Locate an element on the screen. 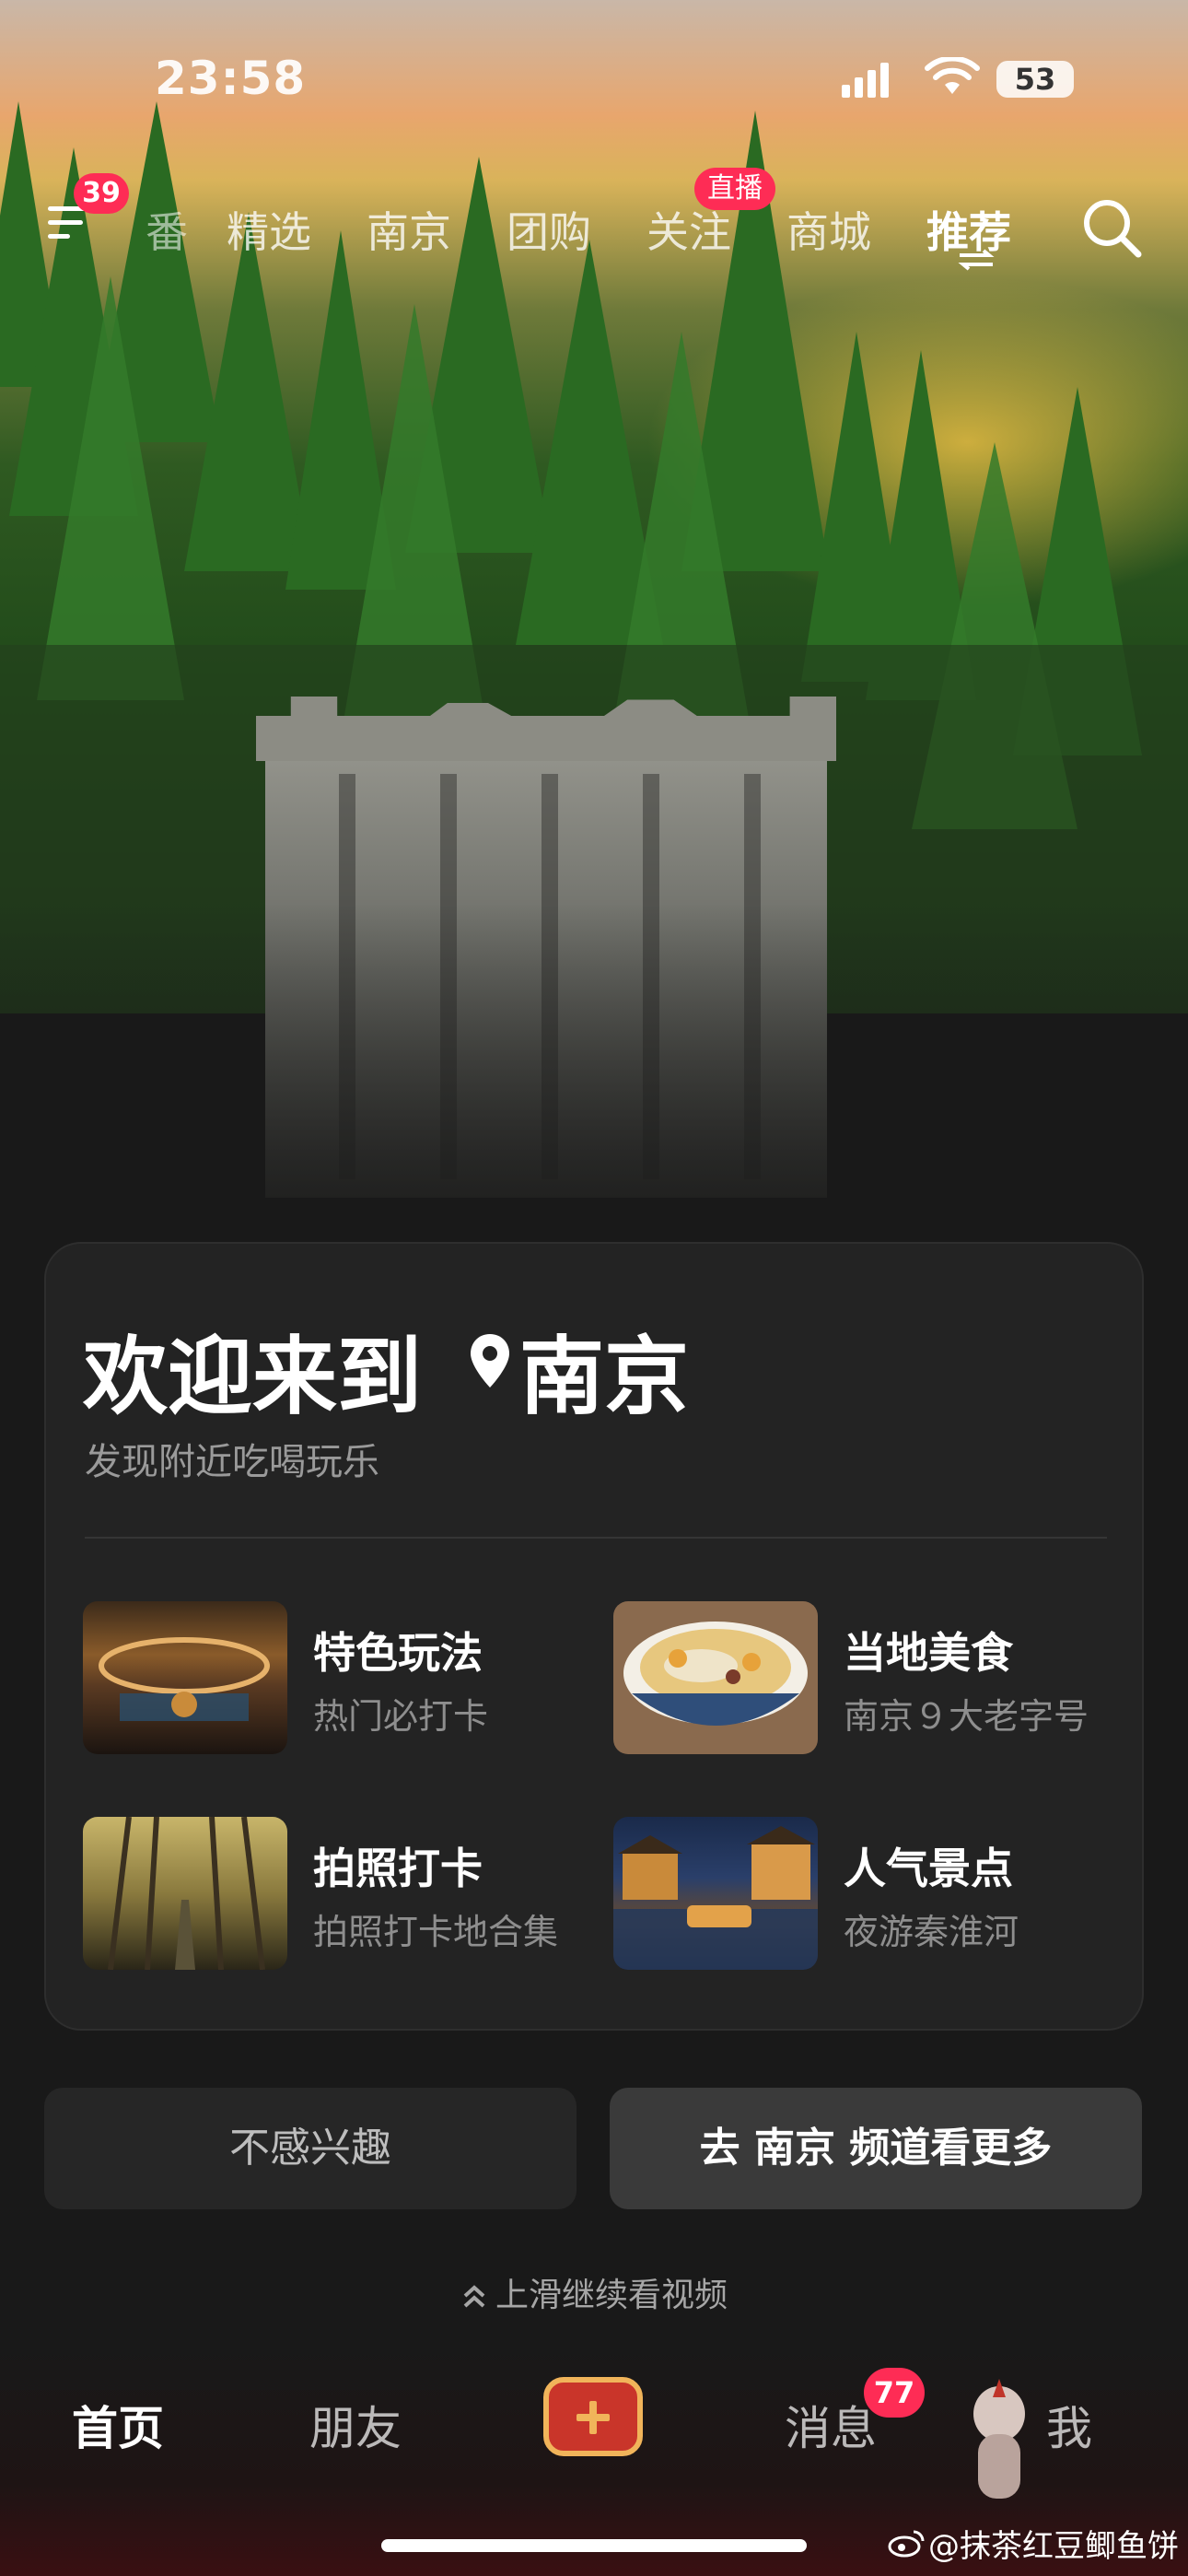 This screenshot has height=2576, width=1188. switch-arrows-icon is located at coordinates (976, 260).